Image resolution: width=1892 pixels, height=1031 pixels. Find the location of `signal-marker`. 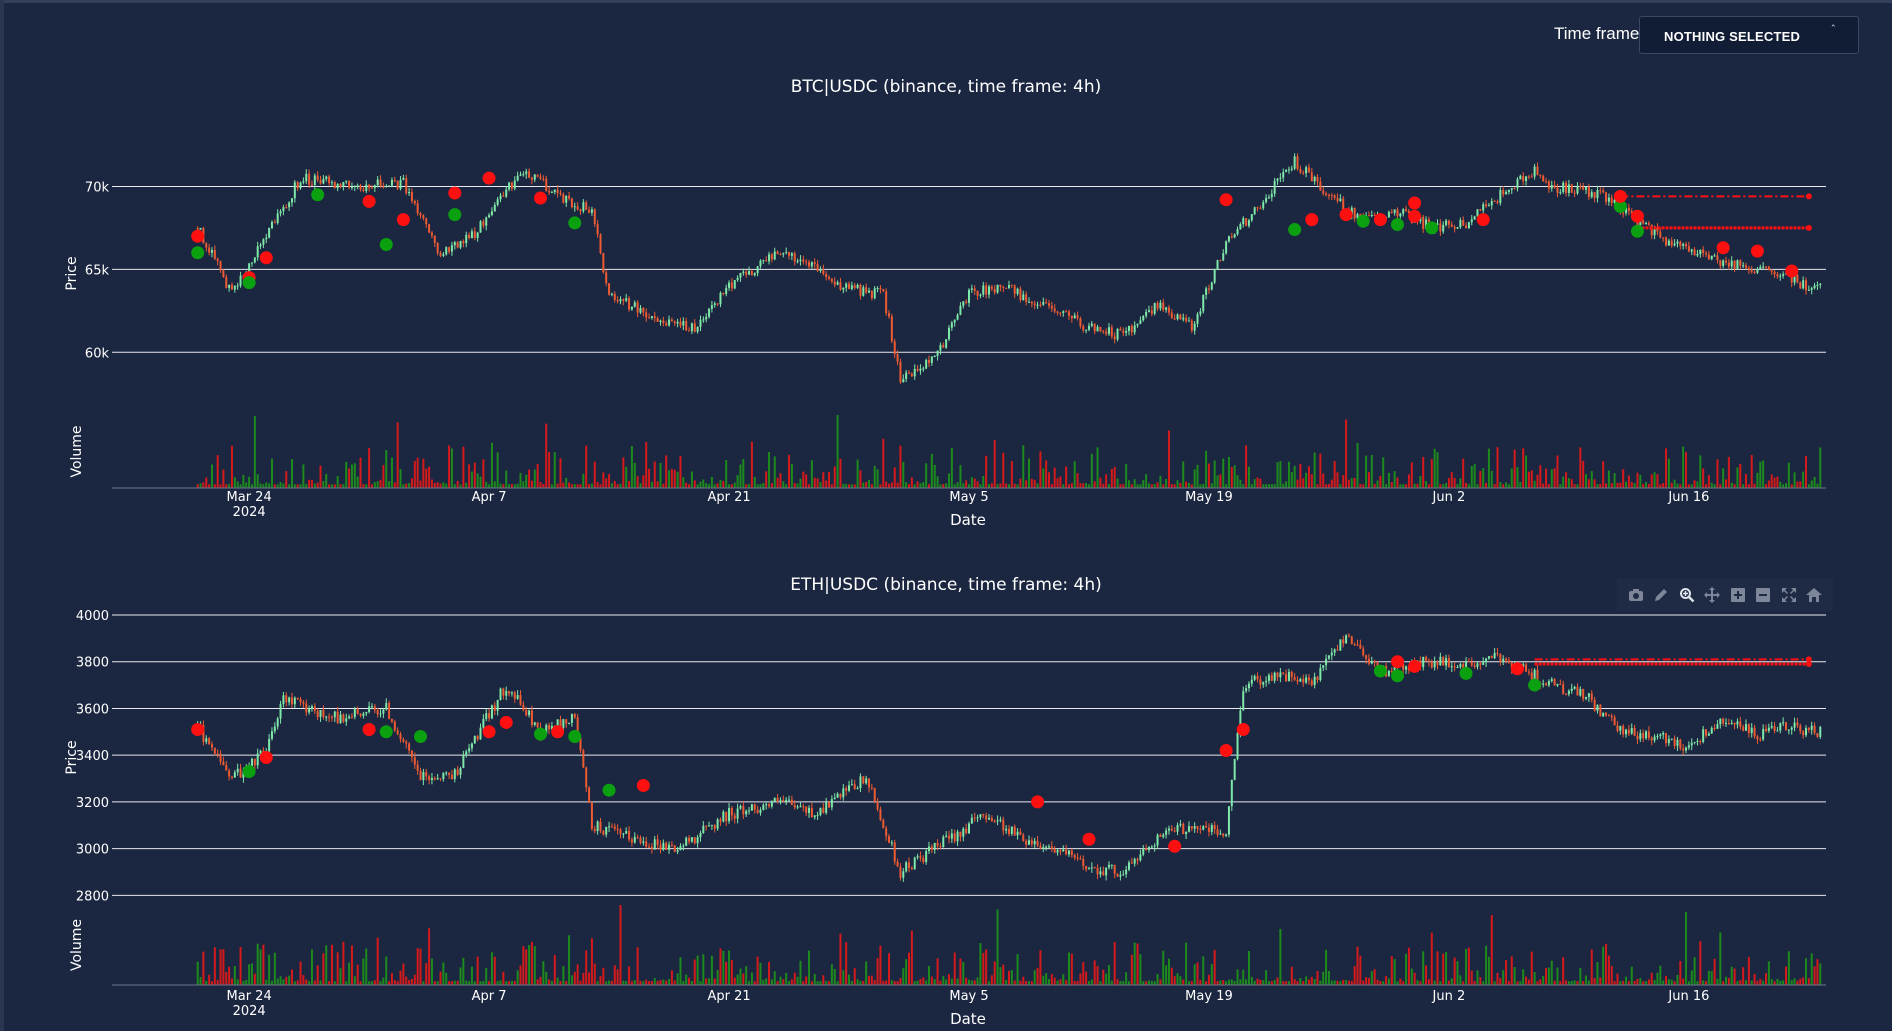

signal-marker is located at coordinates (540, 198).